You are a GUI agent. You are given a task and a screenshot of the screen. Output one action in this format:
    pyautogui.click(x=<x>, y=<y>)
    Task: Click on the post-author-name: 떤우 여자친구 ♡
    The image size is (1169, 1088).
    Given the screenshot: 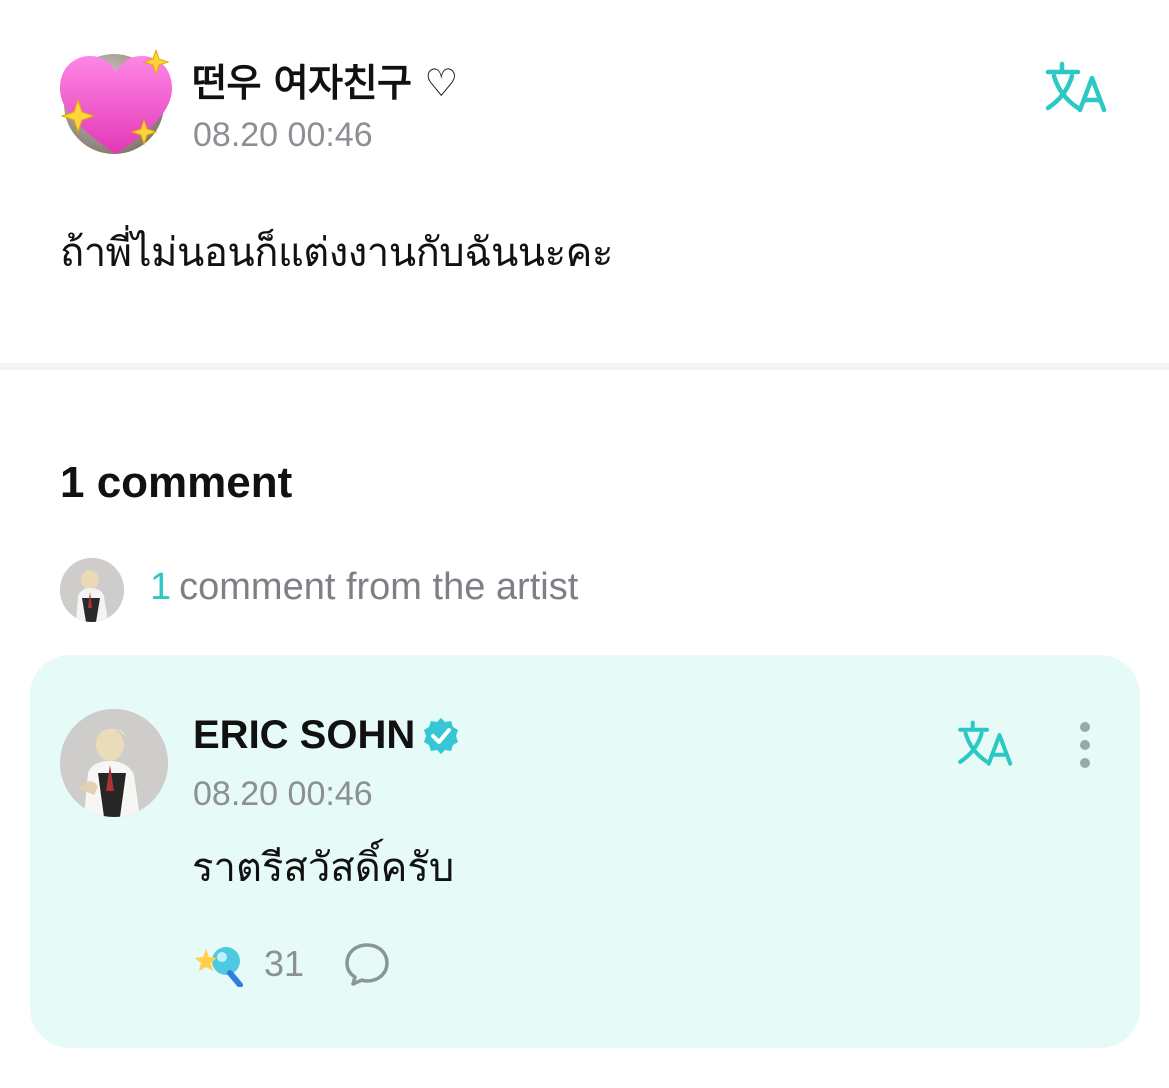 What is the action you would take?
    pyautogui.click(x=325, y=79)
    